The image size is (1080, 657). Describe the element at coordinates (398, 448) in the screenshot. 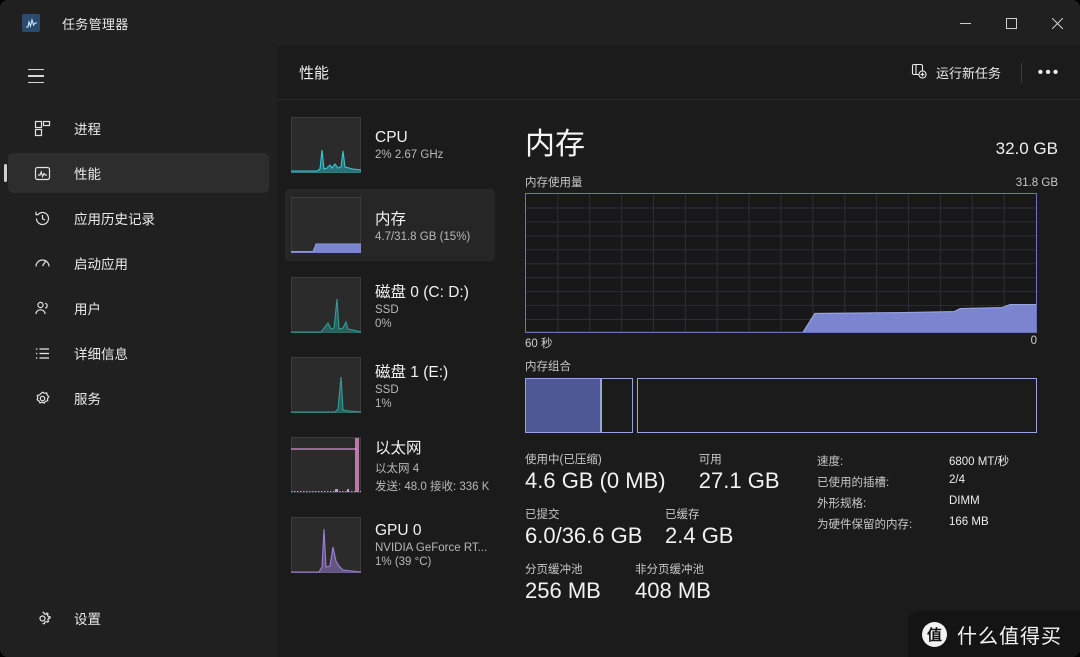

I see `resource-name: 以太网` at that location.